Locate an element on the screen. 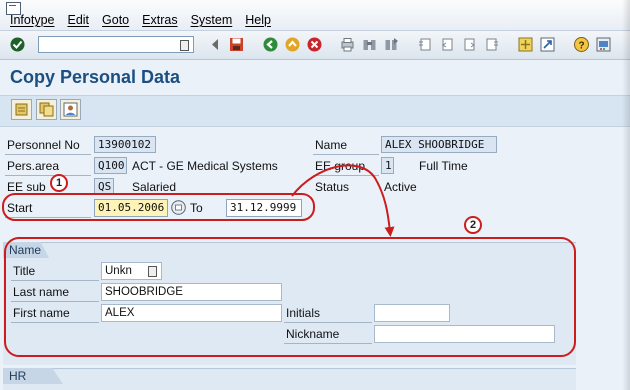 This screenshot has height=390, width=630. pers-area-text: ACT - GE Medical Systems is located at coordinates (205, 166).